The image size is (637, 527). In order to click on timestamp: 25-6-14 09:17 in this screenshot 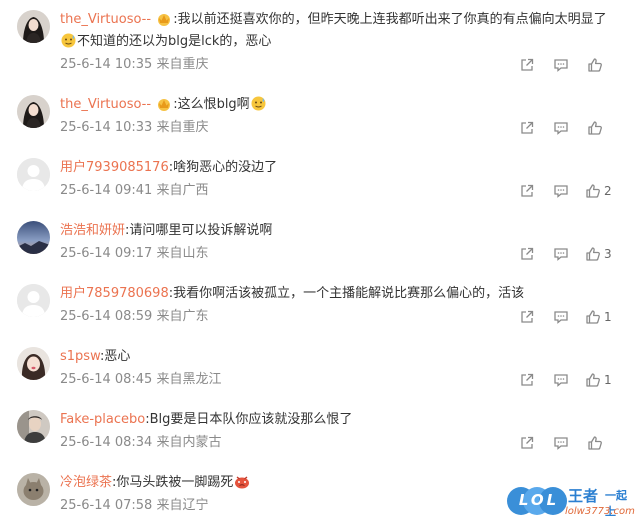, I will do `click(106, 253)`.